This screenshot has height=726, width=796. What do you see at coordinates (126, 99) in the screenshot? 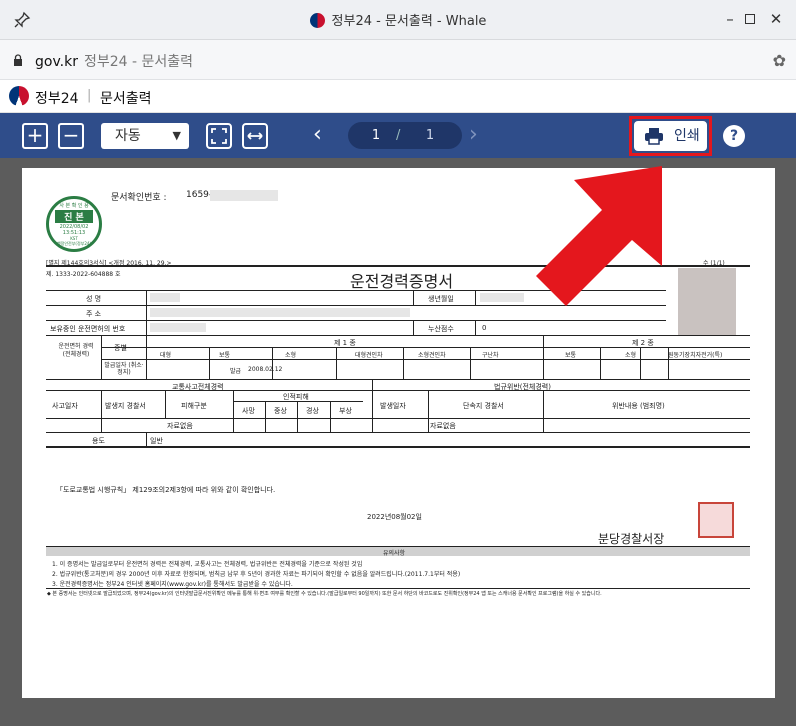
I see `site-page-title: 문서출력` at bounding box center [126, 99].